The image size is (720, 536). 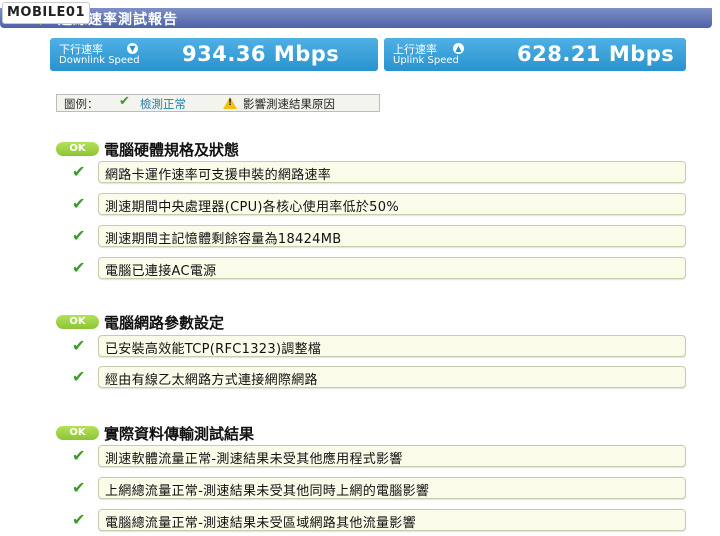 What do you see at coordinates (426, 60) in the screenshot?
I see `uplink-label-en: Uplink Speed` at bounding box center [426, 60].